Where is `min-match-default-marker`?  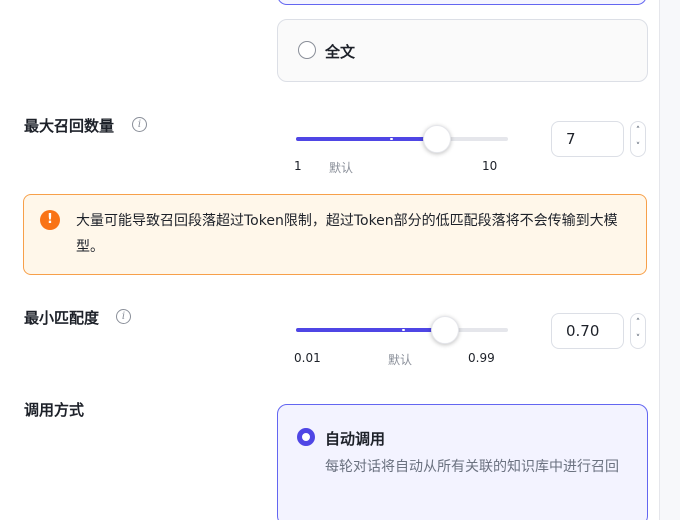 min-match-default-marker is located at coordinates (403, 330).